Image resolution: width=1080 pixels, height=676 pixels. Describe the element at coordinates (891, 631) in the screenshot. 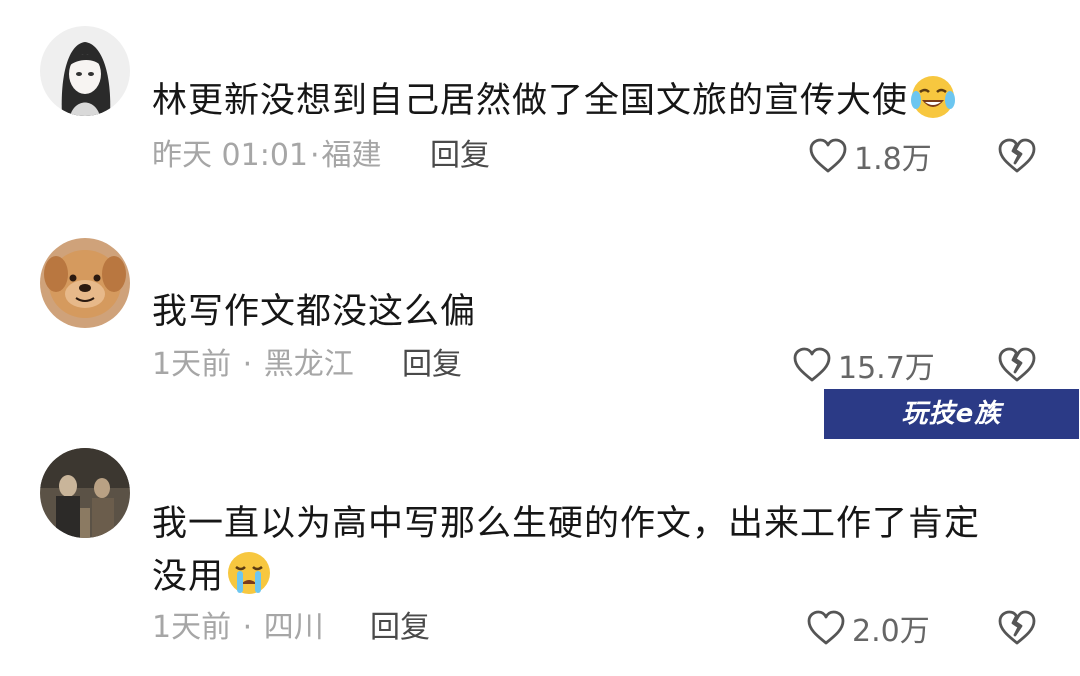

I see `like-count: 2.0万` at that location.